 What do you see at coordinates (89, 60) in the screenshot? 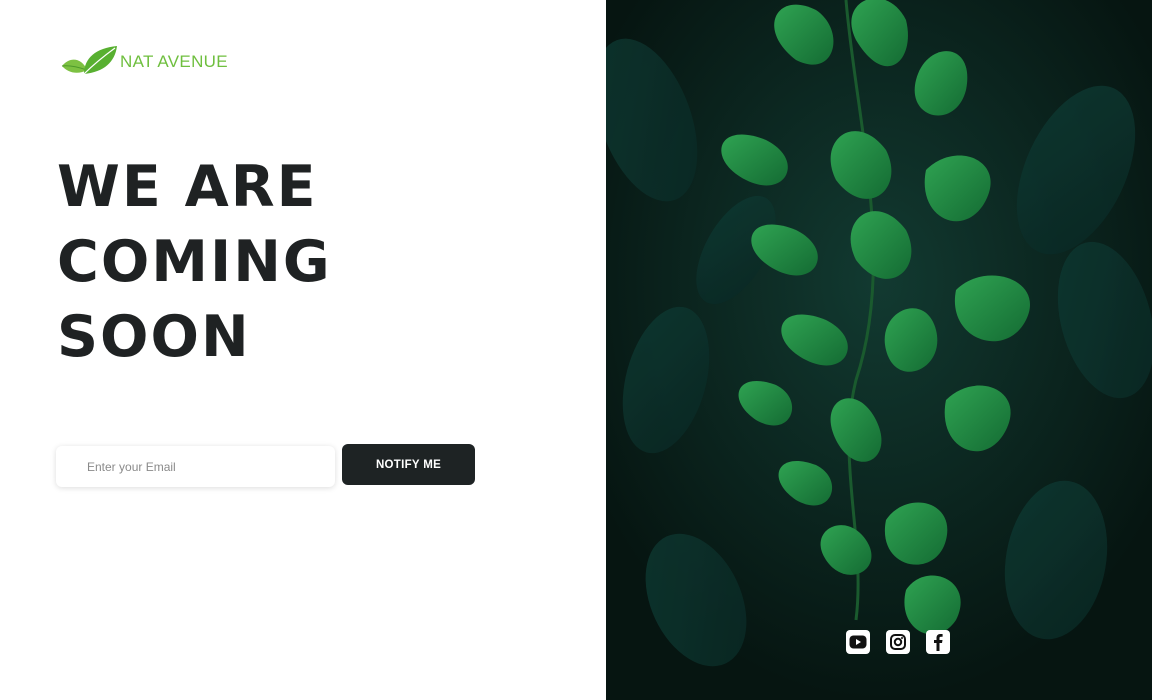
I see `leaf-logo-icon` at bounding box center [89, 60].